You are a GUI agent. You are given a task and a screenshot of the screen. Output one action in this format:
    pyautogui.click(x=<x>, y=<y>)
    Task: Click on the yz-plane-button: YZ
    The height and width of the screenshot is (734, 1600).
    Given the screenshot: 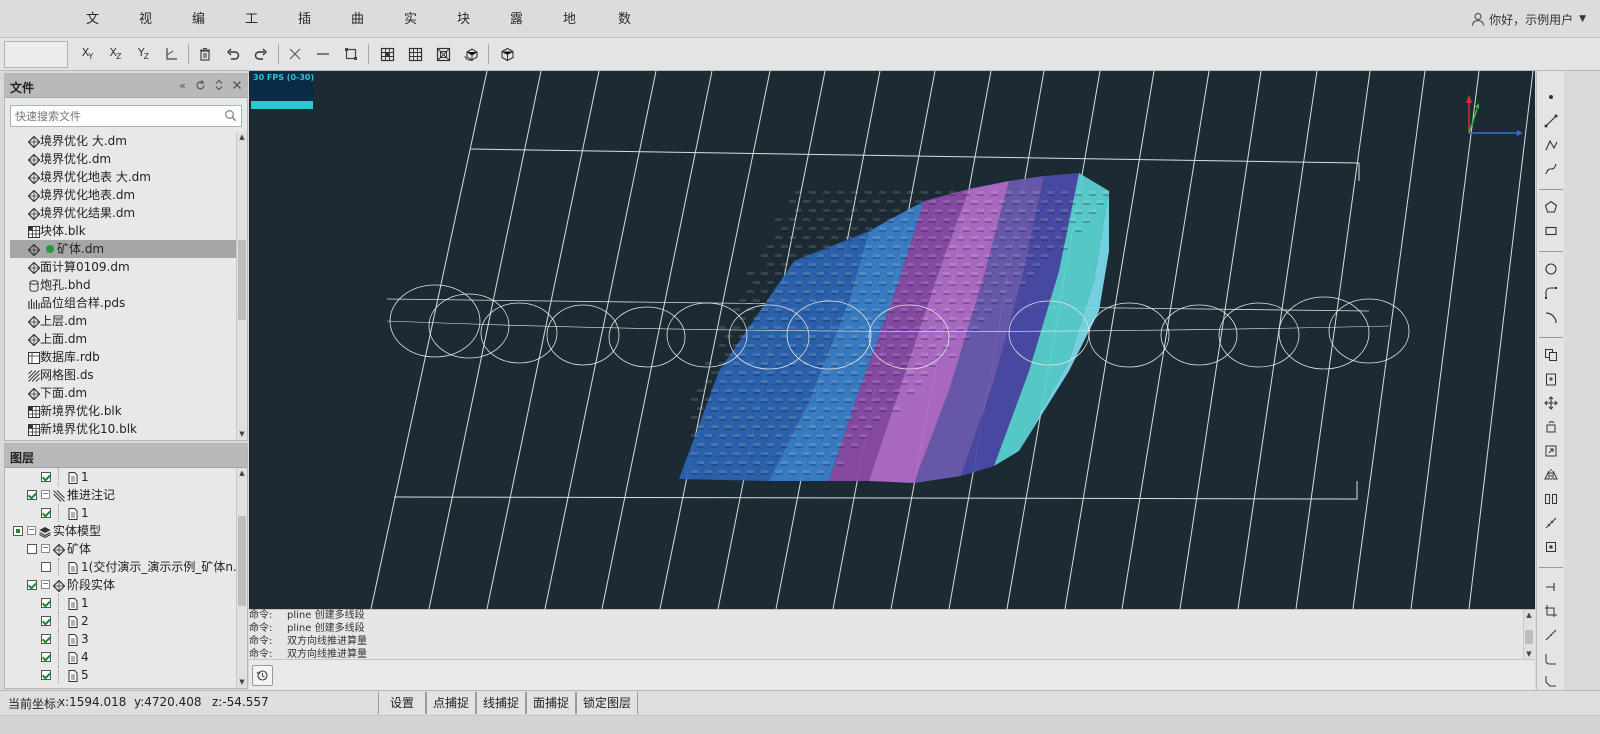 What is the action you would take?
    pyautogui.click(x=143, y=54)
    